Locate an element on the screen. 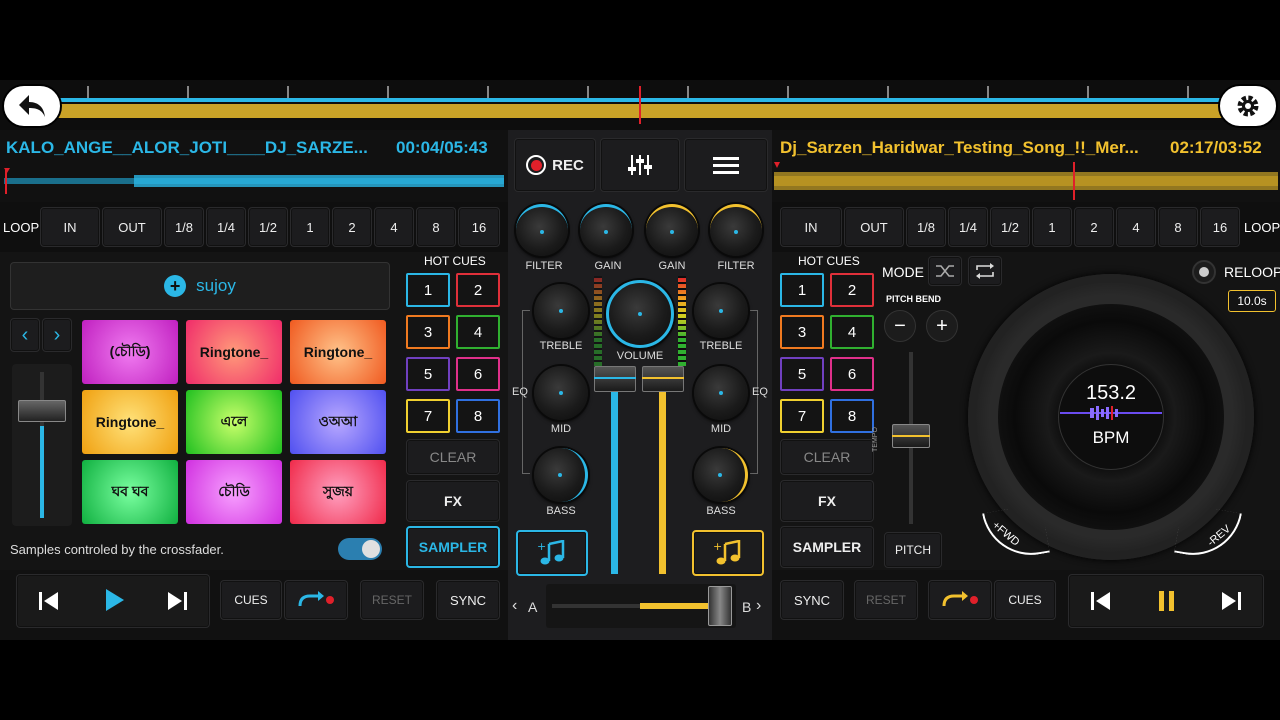 The height and width of the screenshot is (720, 1280). sample-pad-2: Ringtone_ is located at coordinates (234, 352).